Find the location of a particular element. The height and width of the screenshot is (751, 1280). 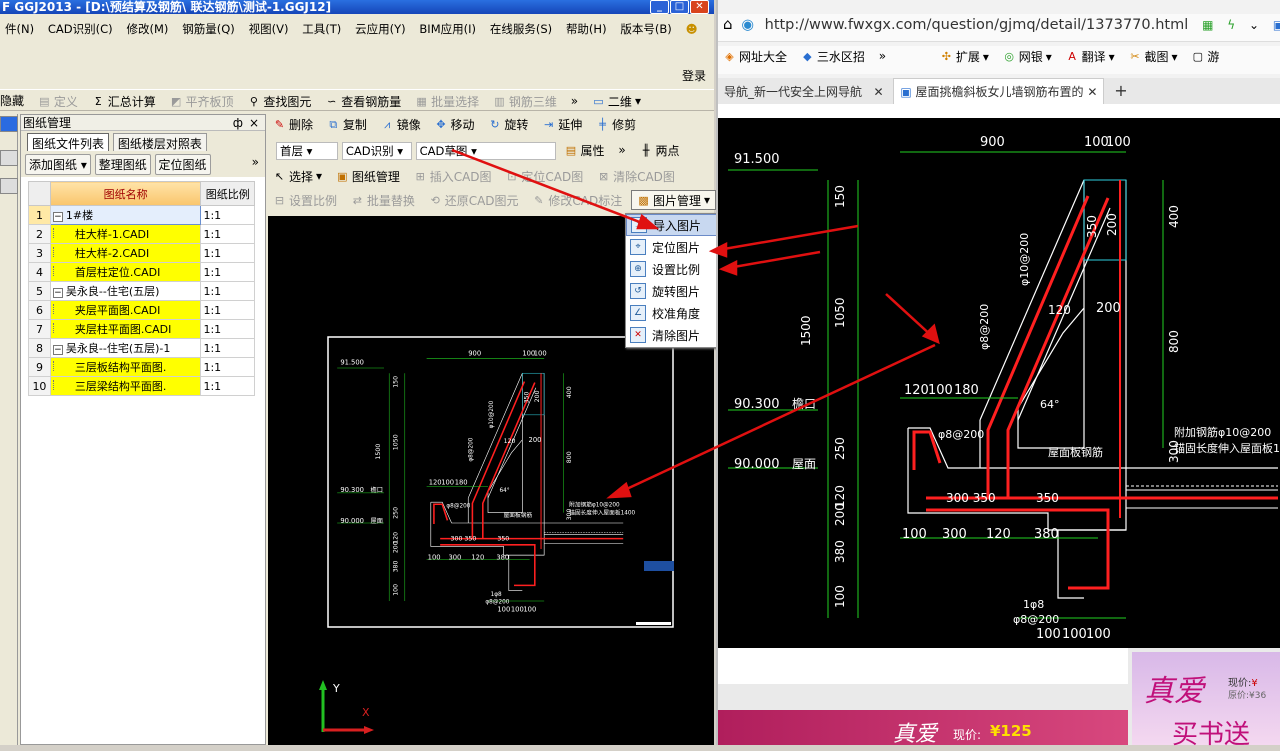

batch-select-button: ▦ 批量选择 is located at coordinates (447, 101).